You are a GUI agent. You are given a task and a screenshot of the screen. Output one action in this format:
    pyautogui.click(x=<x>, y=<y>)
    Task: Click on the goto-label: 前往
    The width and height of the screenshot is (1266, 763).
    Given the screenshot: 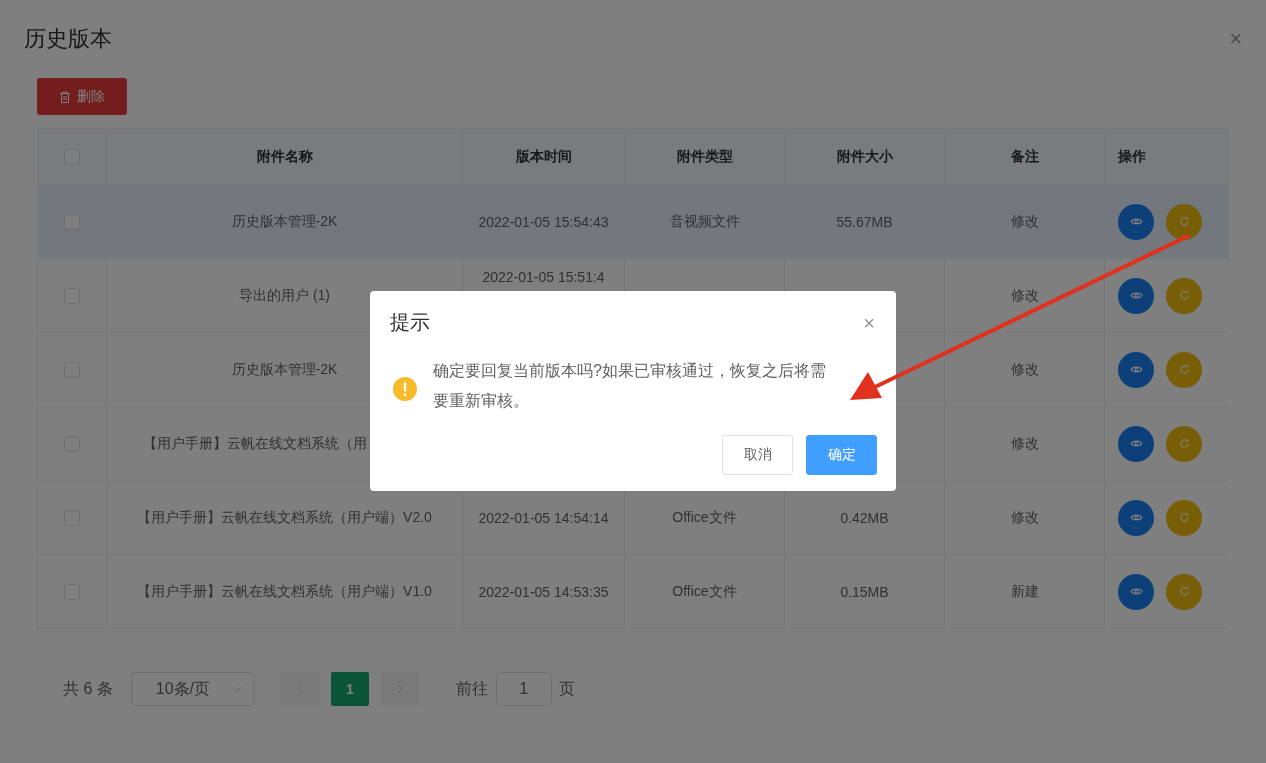 What is the action you would take?
    pyautogui.click(x=471, y=688)
    